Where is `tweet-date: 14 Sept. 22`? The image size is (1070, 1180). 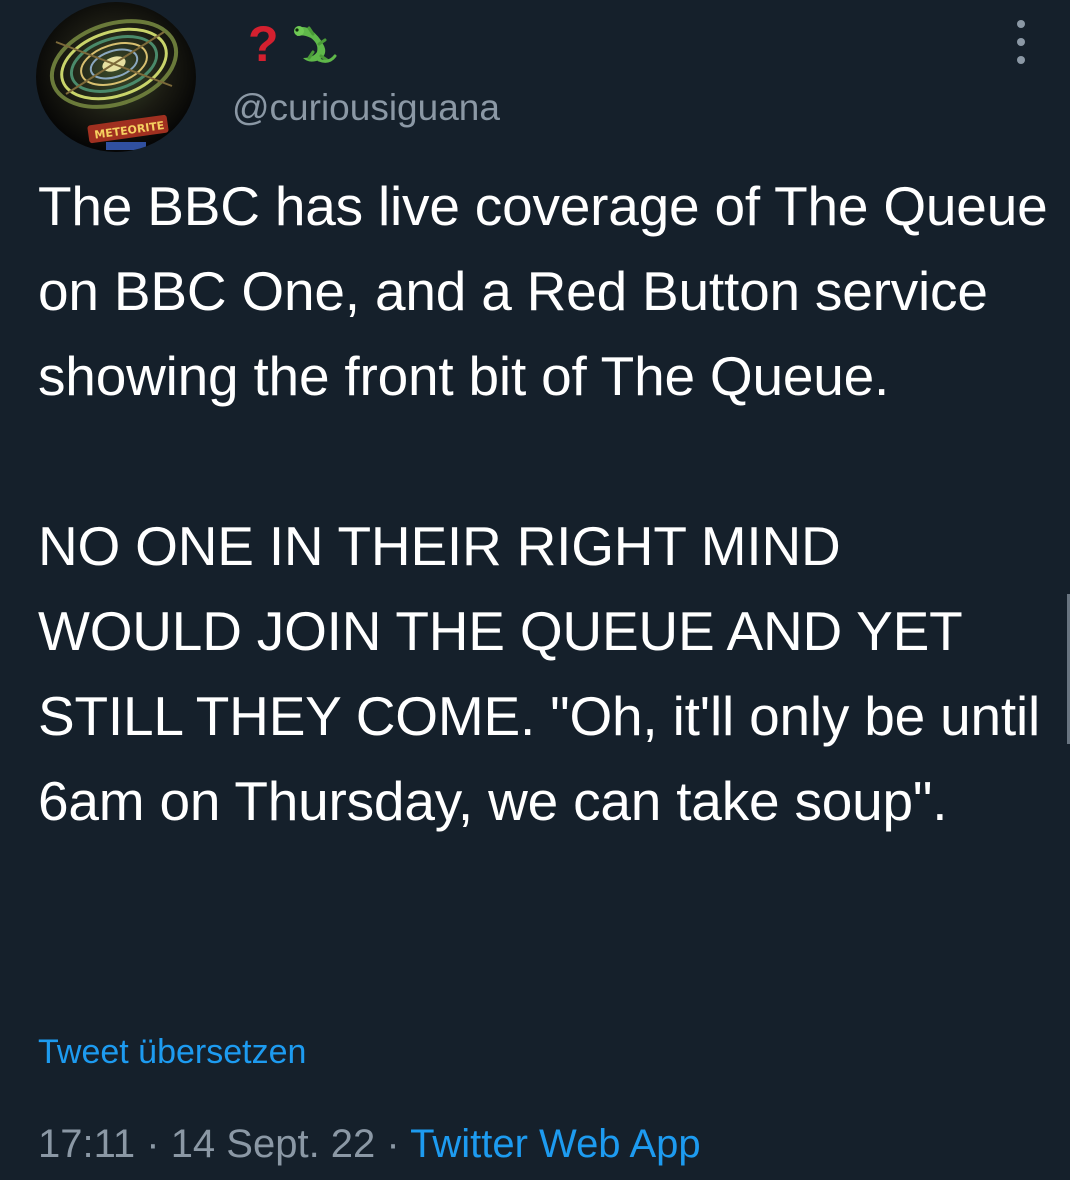
tweet-date: 14 Sept. 22 is located at coordinates (273, 1144).